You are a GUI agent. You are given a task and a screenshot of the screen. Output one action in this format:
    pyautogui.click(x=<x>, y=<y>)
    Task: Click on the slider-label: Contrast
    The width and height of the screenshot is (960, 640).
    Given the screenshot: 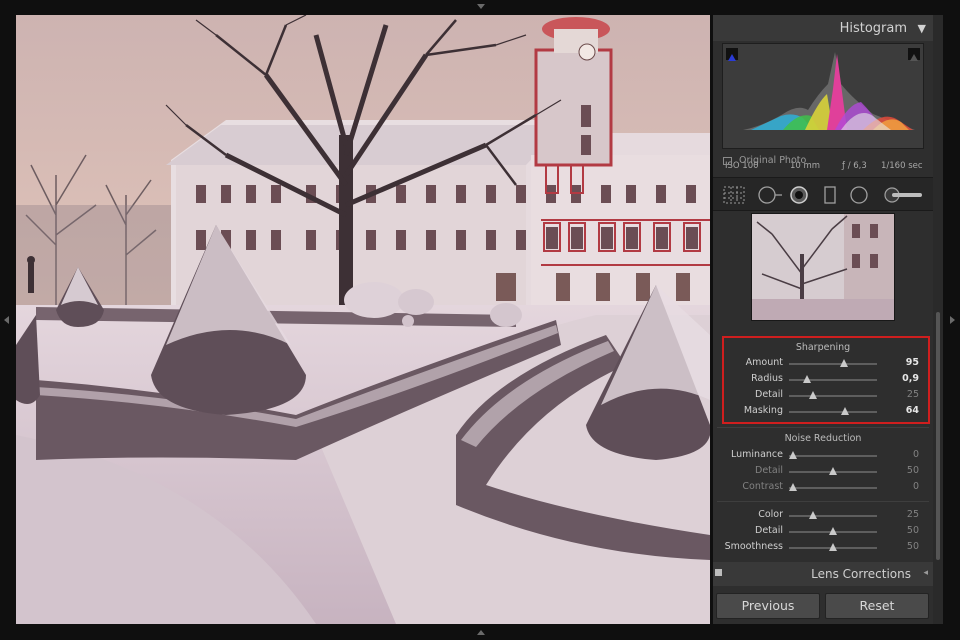 What is the action you would take?
    pyautogui.click(x=762, y=486)
    